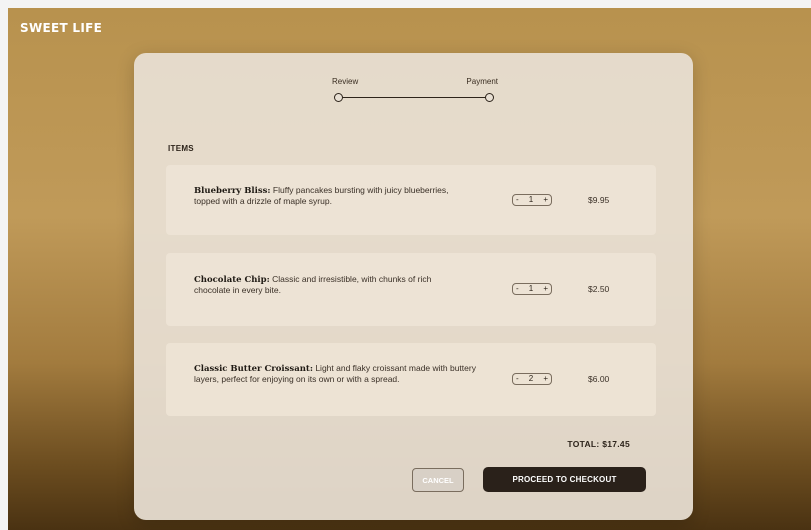  I want to click on proceed-to-checkout-button: PROCEED TO CHECKOUT, so click(564, 479).